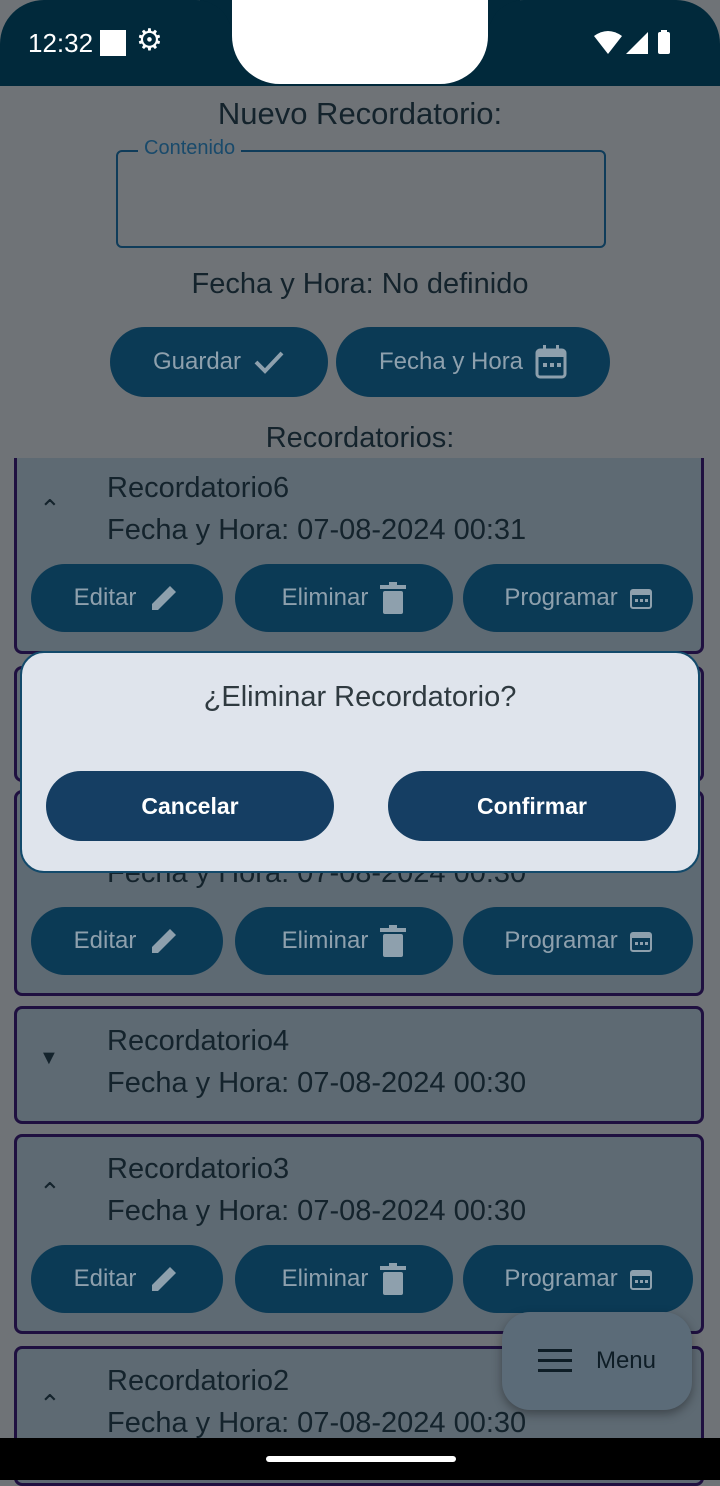 This screenshot has height=1486, width=720. I want to click on menu-fab: Menu, so click(597, 1361).